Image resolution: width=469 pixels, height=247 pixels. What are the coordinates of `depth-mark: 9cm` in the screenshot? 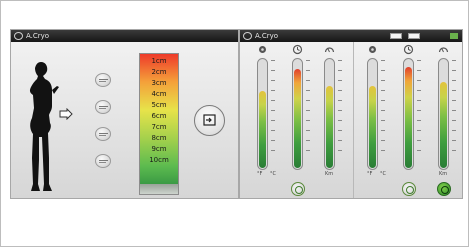 It's located at (159, 149).